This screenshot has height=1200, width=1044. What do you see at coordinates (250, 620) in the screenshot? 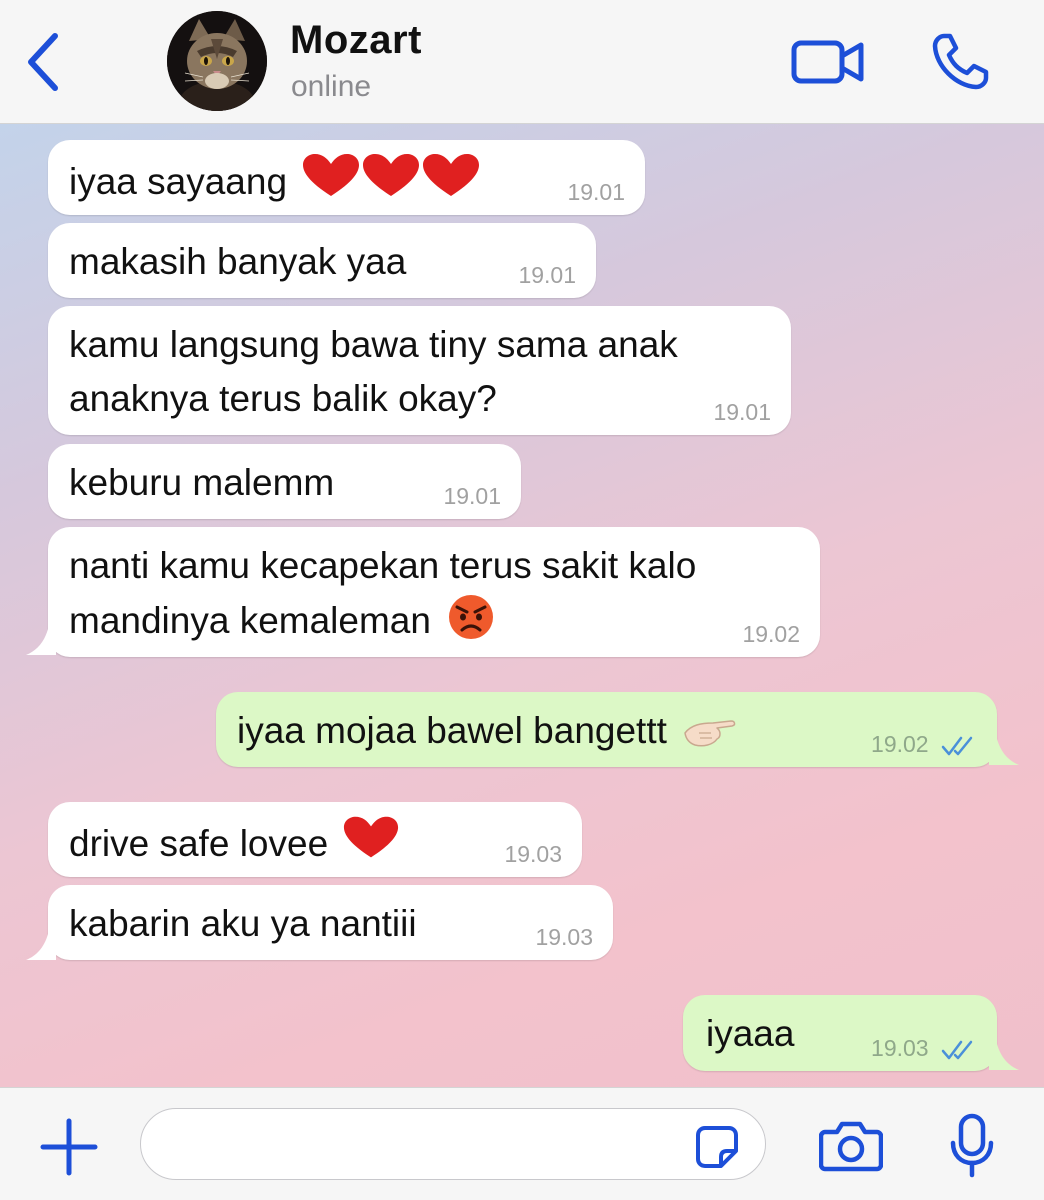
I see `message-text-line: mandinya kemaleman` at bounding box center [250, 620].